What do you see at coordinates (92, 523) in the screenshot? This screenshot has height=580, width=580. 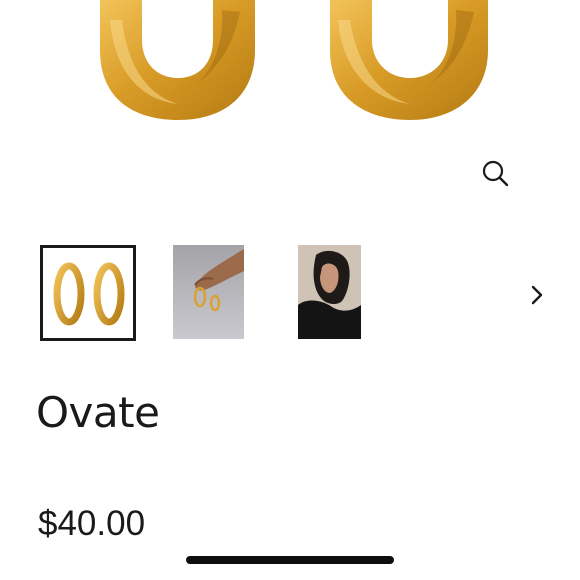 I see `product-price: $40.00` at bounding box center [92, 523].